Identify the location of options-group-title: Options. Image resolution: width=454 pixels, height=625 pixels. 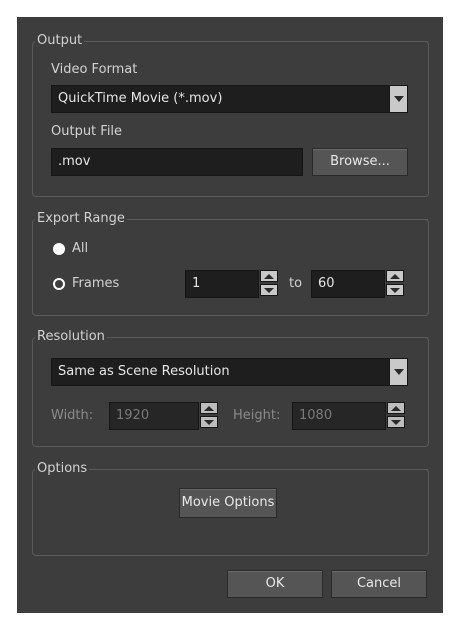
(62, 469).